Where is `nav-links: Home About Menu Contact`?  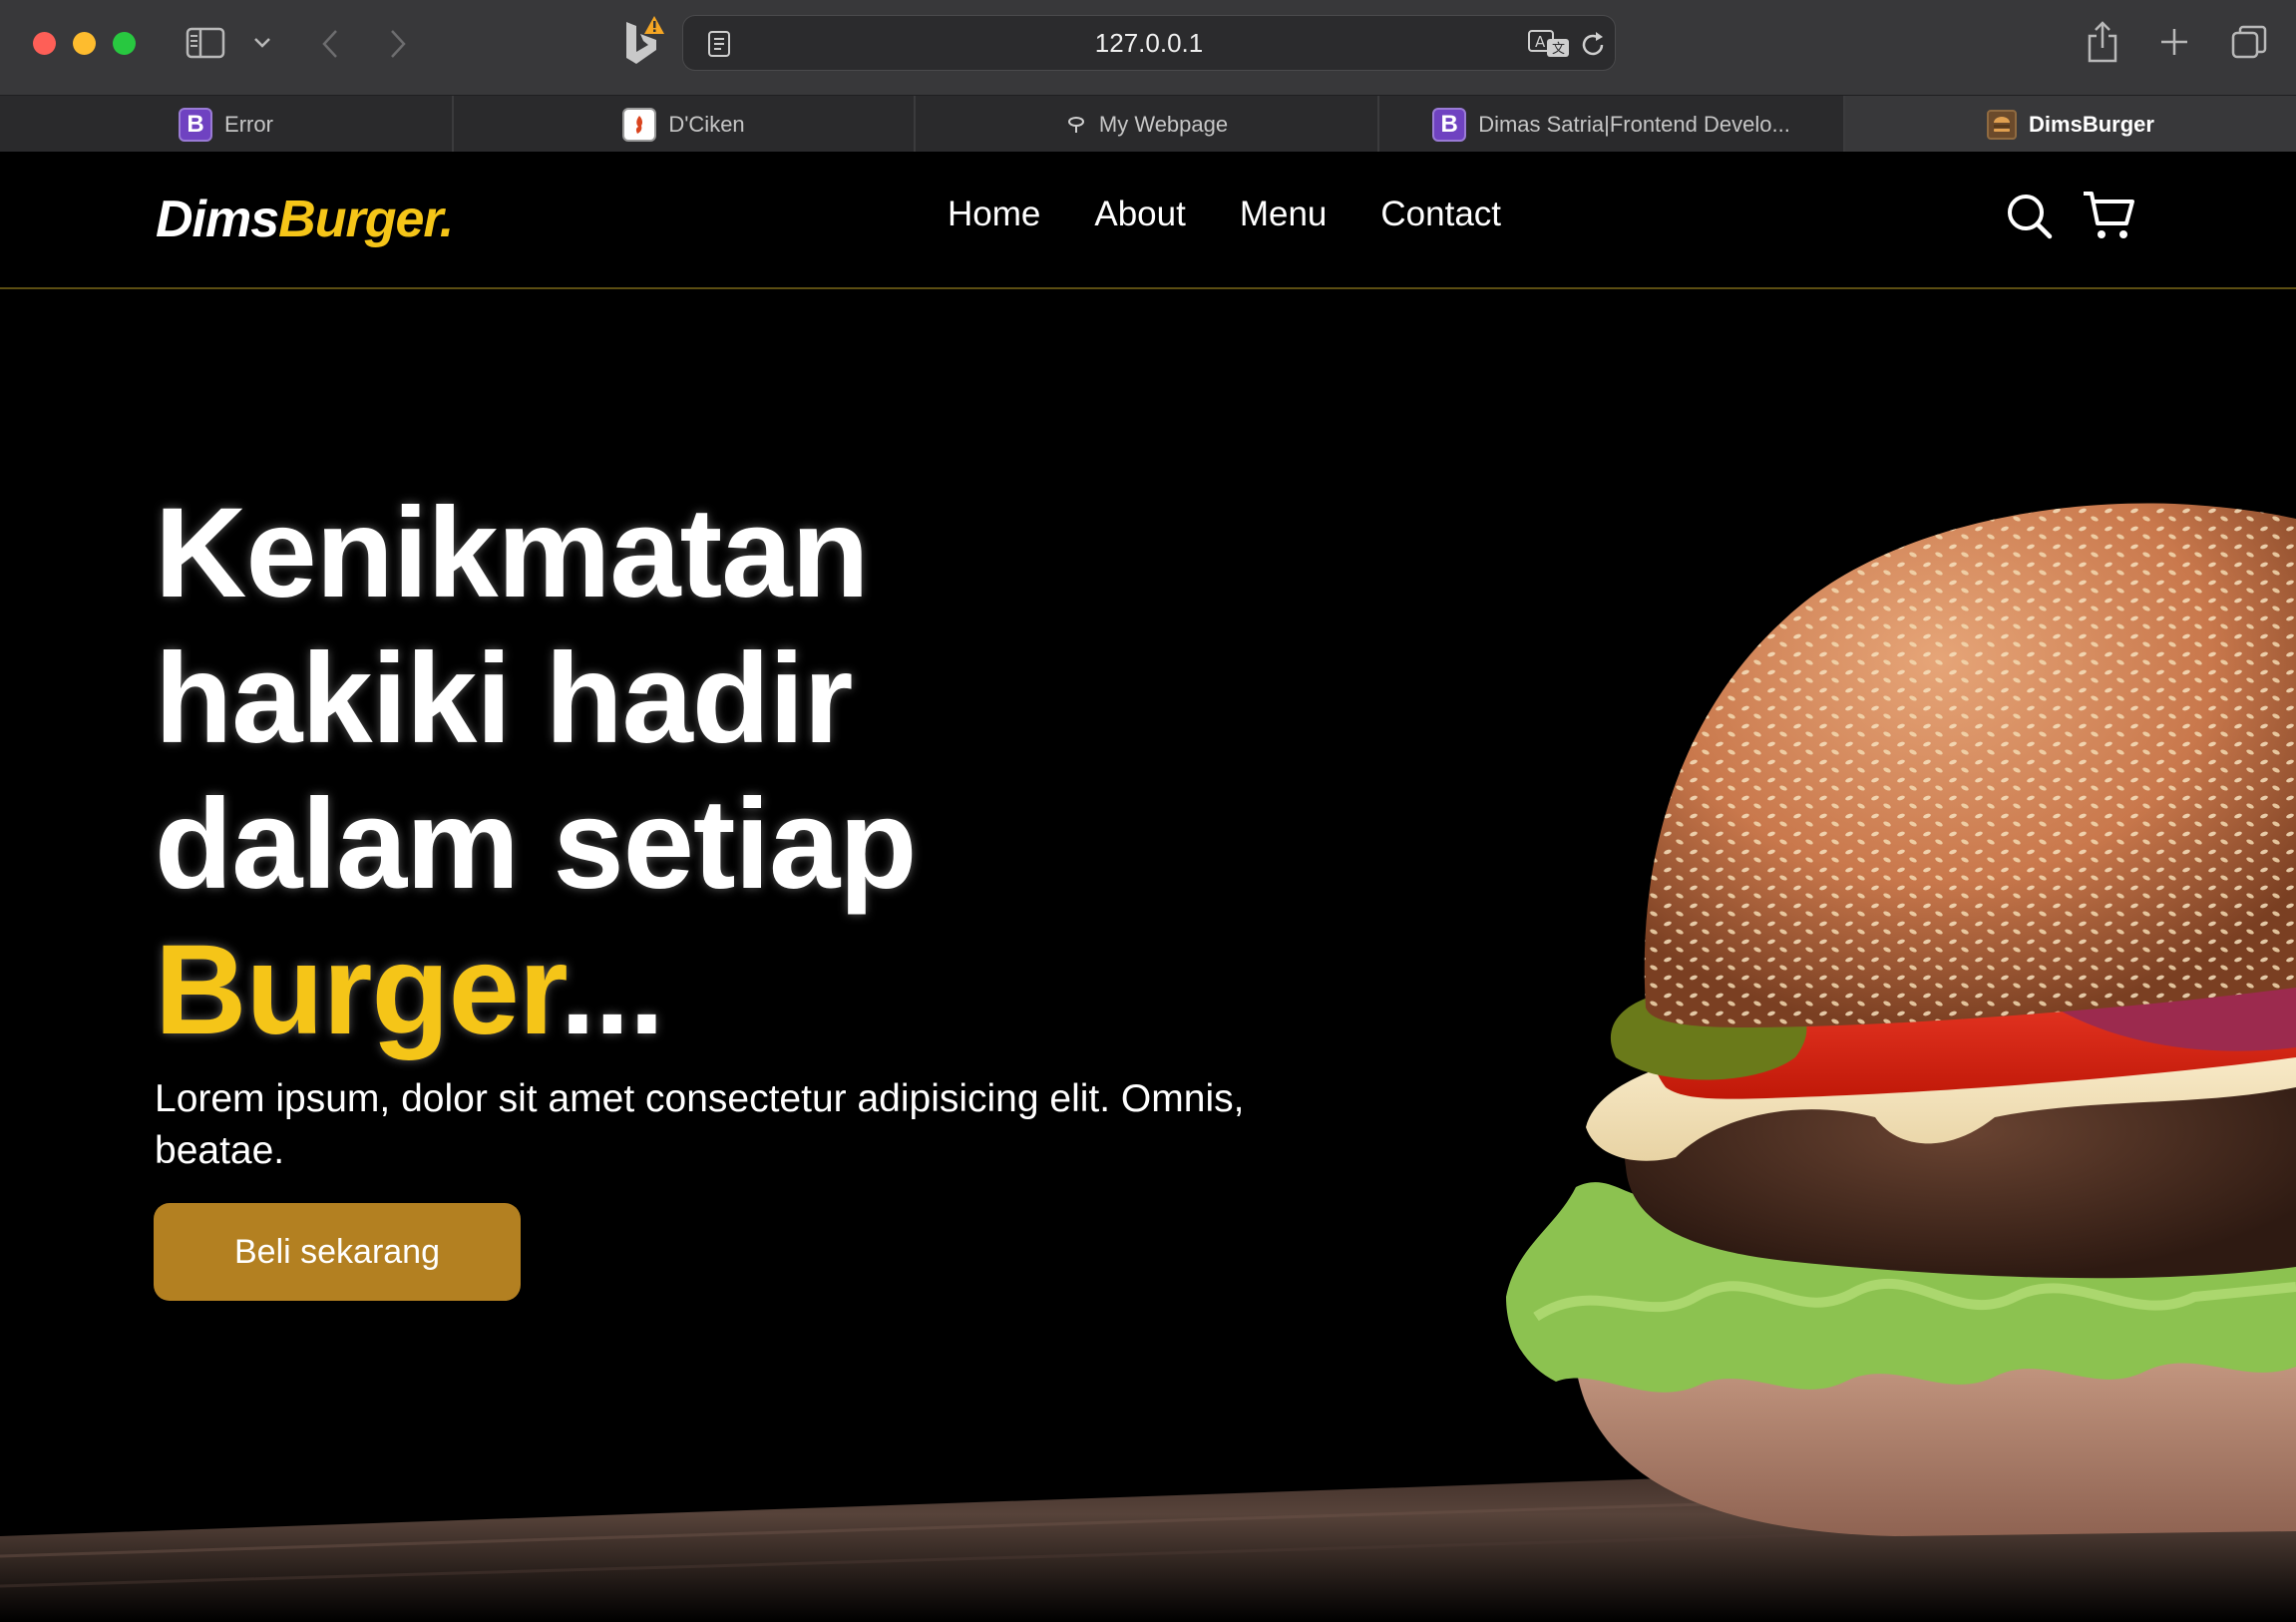
nav-links: Home About Menu Contact is located at coordinates (1251, 214).